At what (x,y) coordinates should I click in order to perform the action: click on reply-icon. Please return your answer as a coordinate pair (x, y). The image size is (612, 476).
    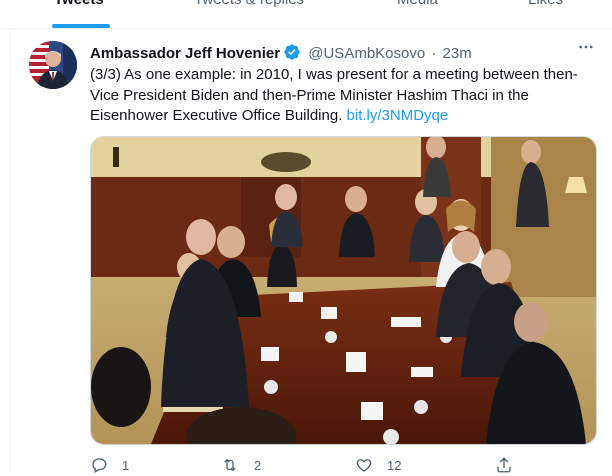
    Looking at the image, I should click on (99, 465).